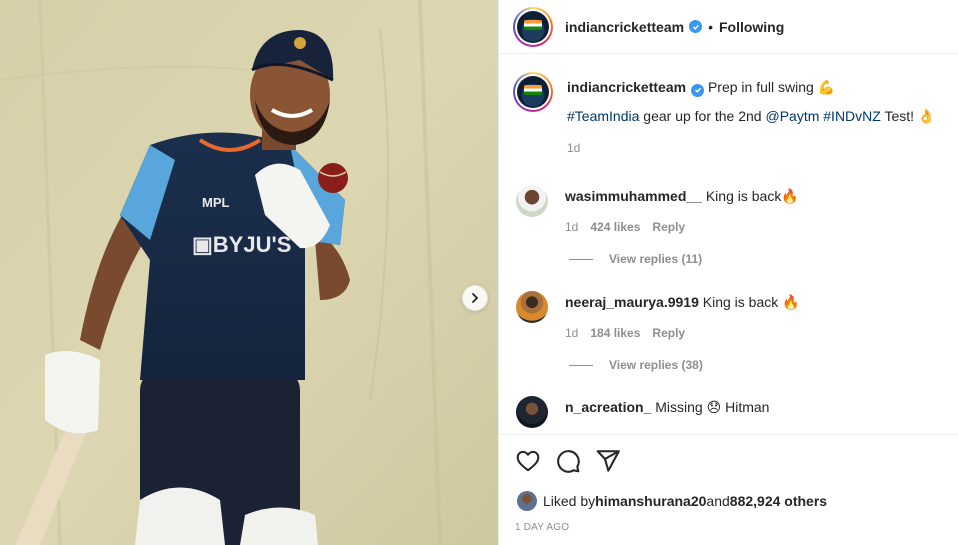 The height and width of the screenshot is (545, 958). I want to click on liked-by-prefix: Liked by, so click(569, 501).